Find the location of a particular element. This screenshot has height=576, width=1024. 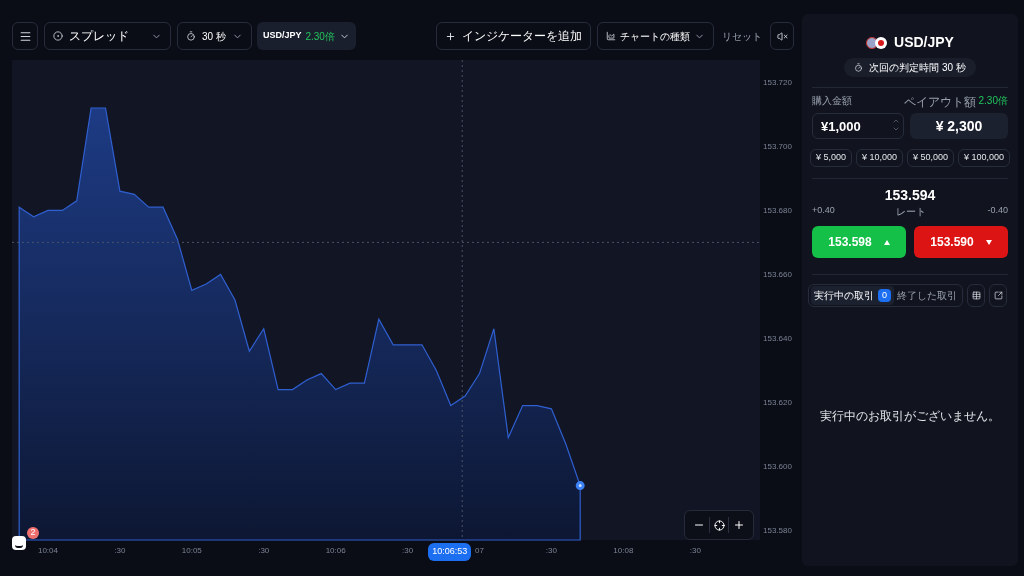

rate-change-up: +0.40 is located at coordinates (823, 210).